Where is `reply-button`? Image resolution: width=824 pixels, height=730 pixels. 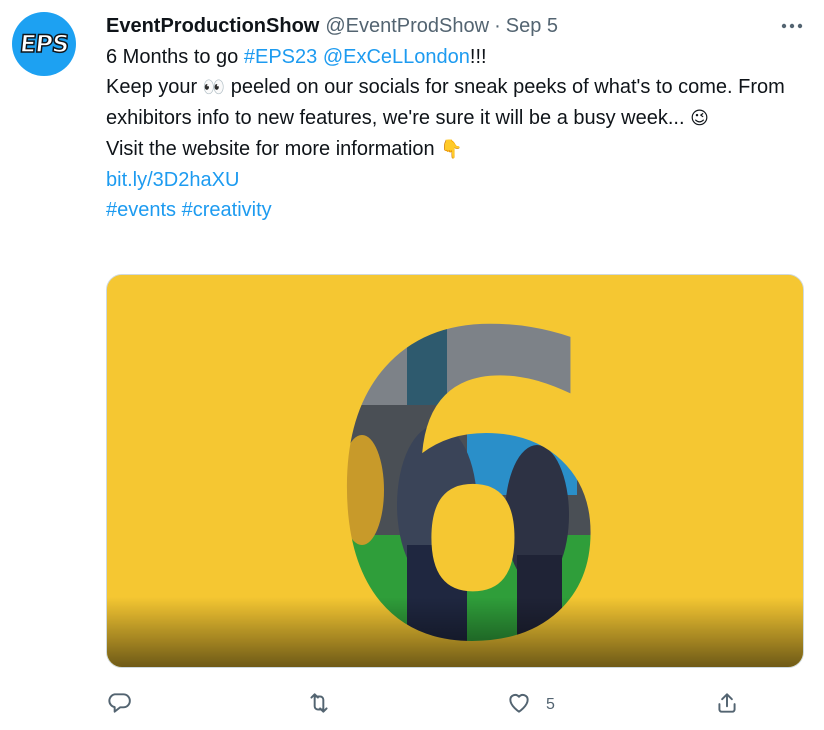
reply-button is located at coordinates (119, 705).